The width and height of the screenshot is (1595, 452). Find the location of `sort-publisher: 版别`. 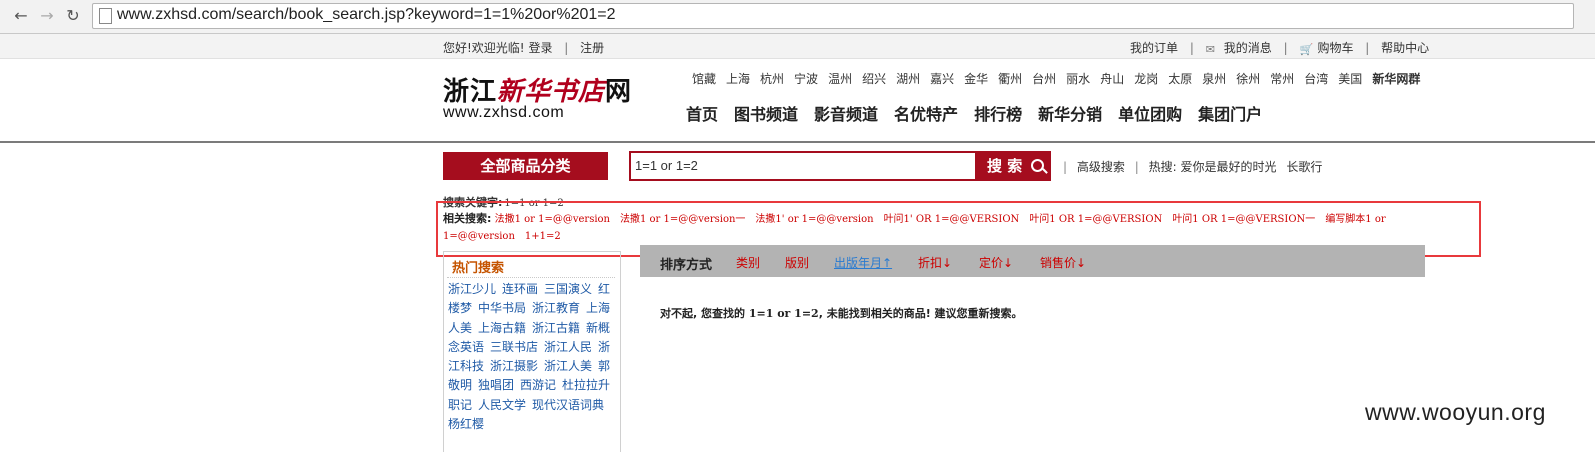

sort-publisher: 版别 is located at coordinates (797, 262).